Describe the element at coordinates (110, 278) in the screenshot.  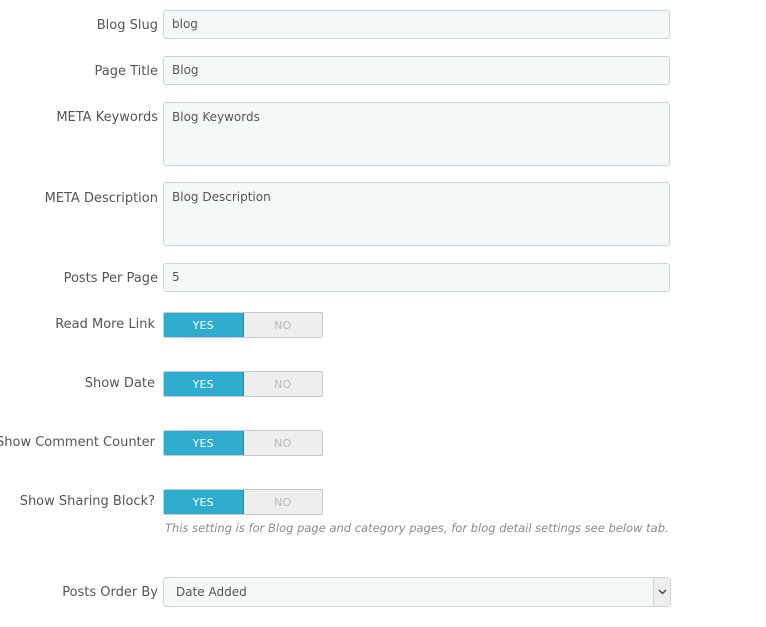
I see `posts-per-page-label: Posts Per Page` at that location.